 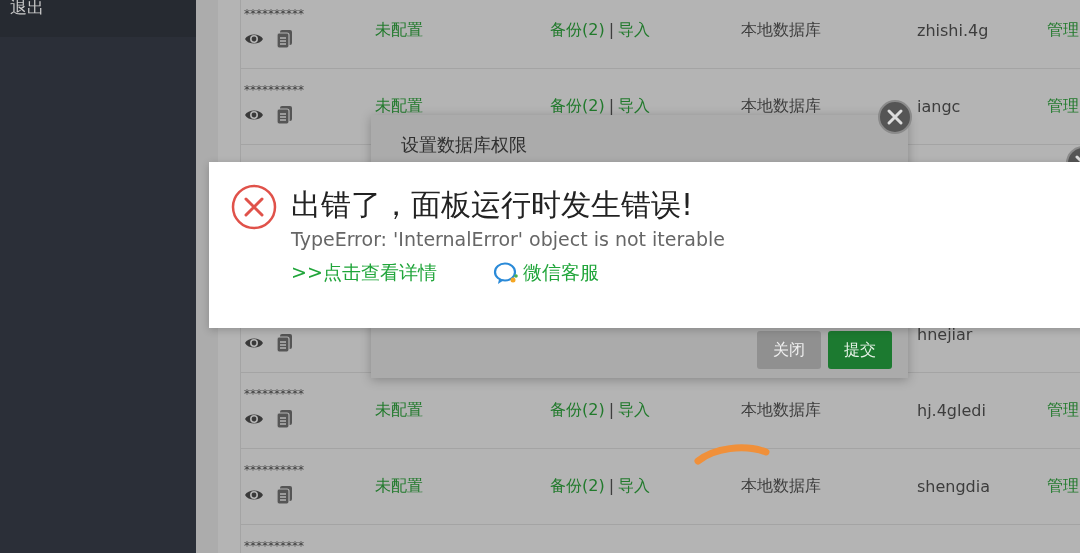 I want to click on database-name-text: shengdia, so click(x=954, y=486).